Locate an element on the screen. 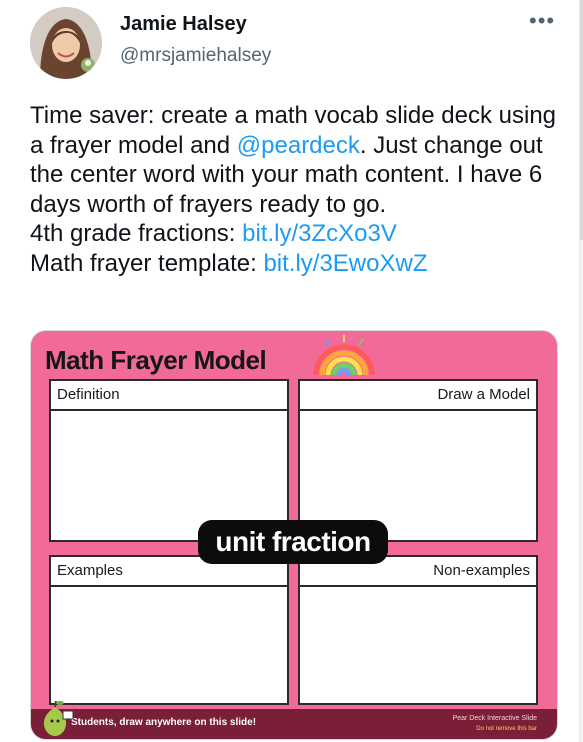  author-handle: @mrsjamiehalsey is located at coordinates (195, 56).